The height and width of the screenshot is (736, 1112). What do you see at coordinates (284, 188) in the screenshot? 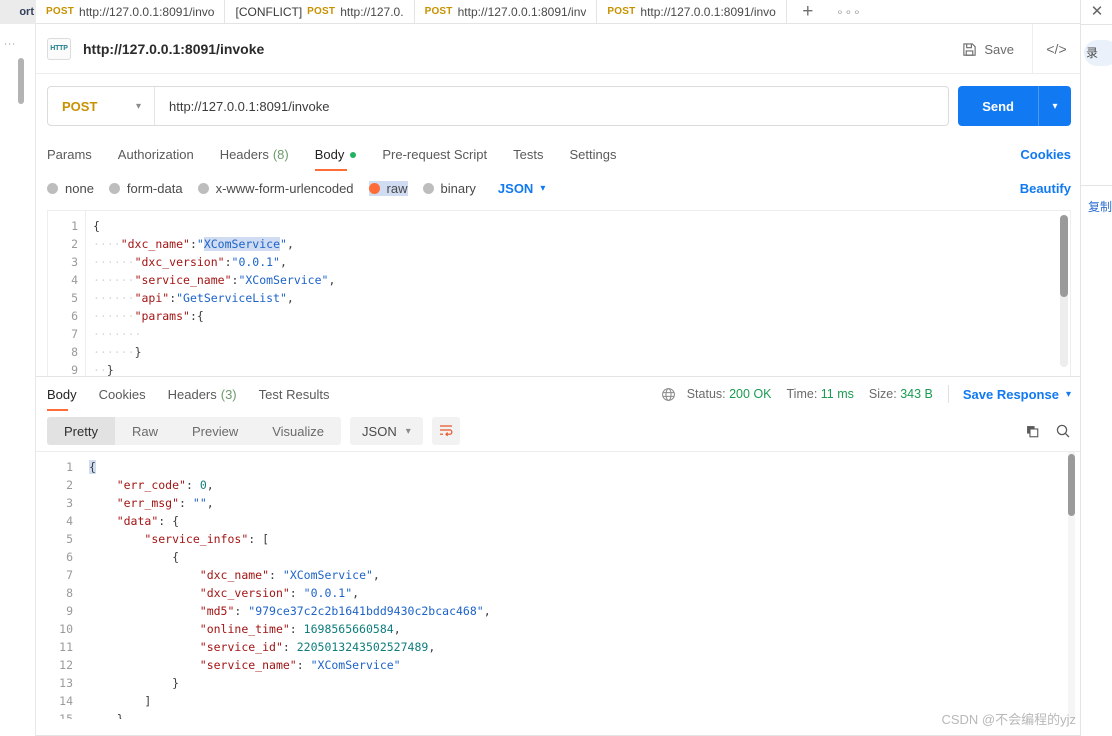
I see `body-type-urlencoded-label: x-www-form-urlencoded` at bounding box center [284, 188].